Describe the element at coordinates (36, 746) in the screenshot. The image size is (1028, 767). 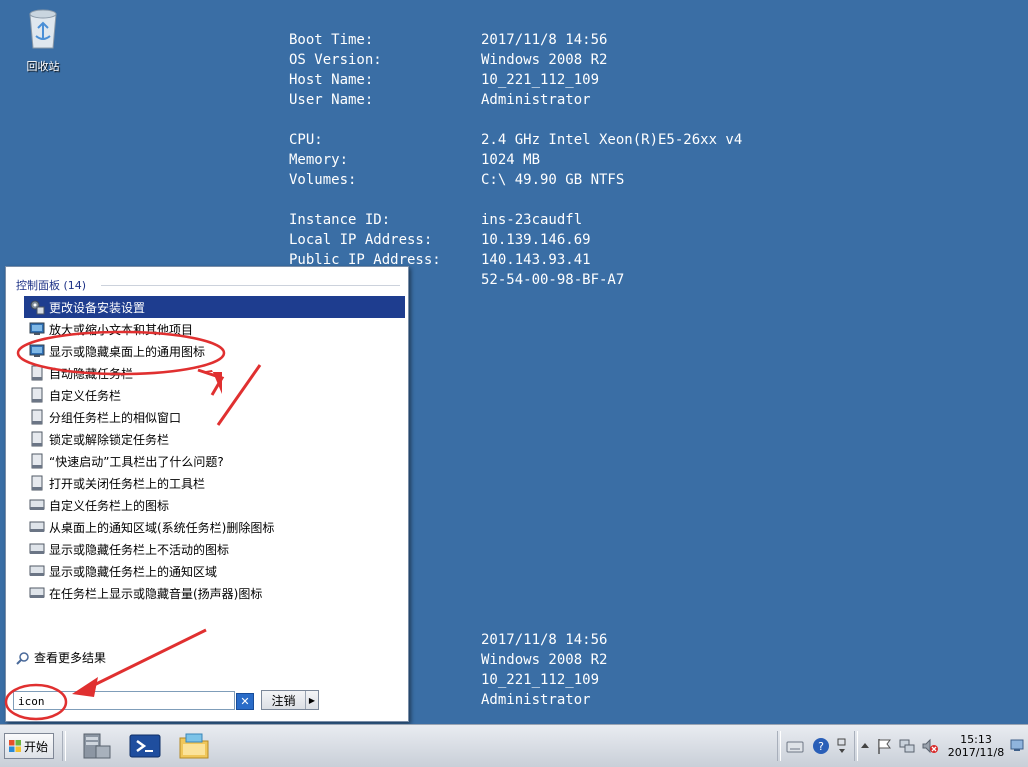
I see `start-label: 开始` at that location.